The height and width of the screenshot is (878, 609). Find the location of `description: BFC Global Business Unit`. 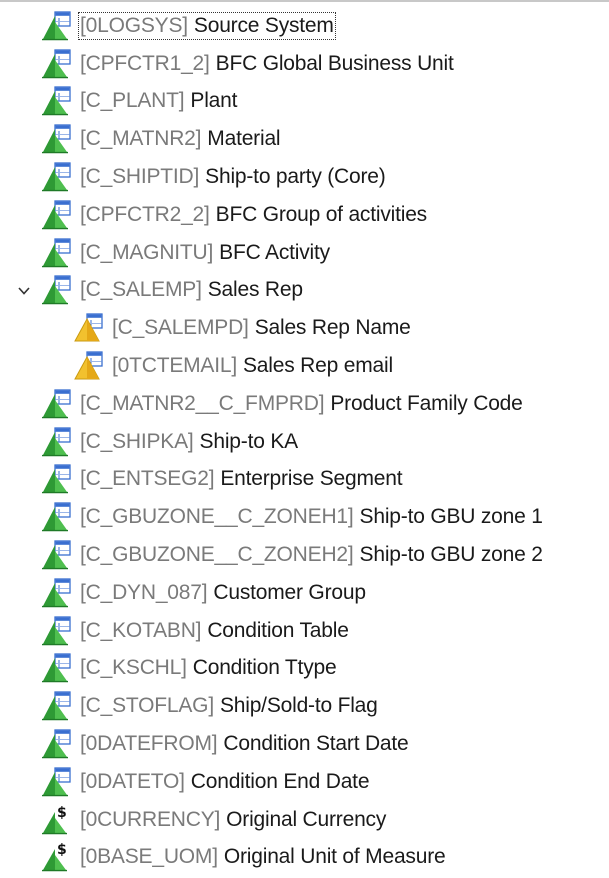

description: BFC Global Business Unit is located at coordinates (334, 63).